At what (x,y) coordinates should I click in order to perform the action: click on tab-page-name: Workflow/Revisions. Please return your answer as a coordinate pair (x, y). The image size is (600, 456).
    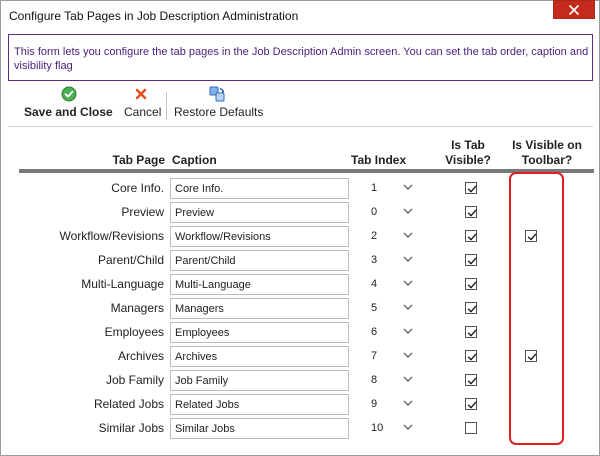
    Looking at the image, I should click on (111, 236).